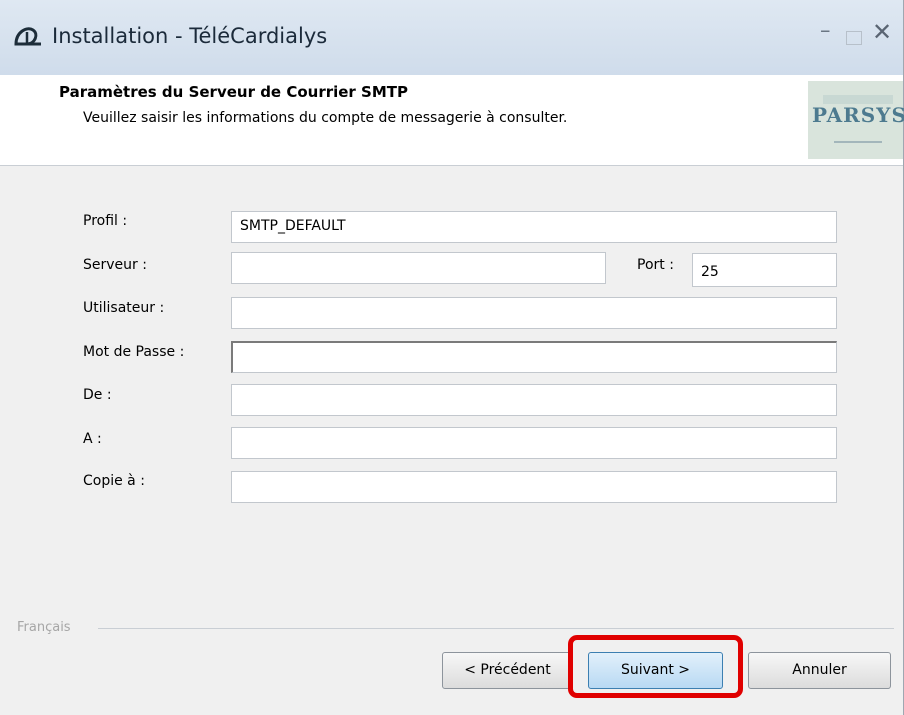 The width and height of the screenshot is (904, 715). I want to click on cancel-button: Annuler, so click(819, 670).